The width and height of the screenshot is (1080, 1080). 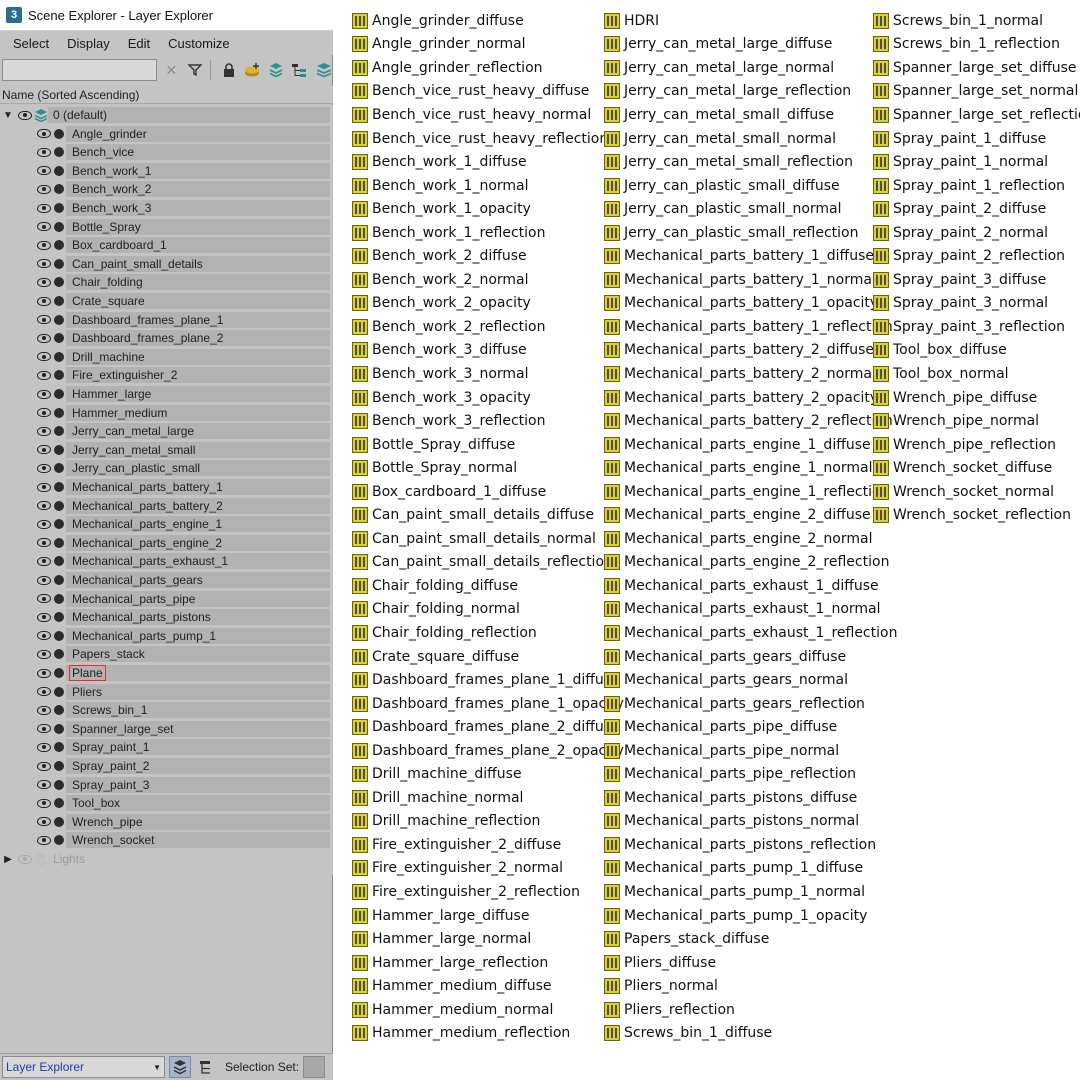 What do you see at coordinates (976, 115) in the screenshot?
I see `texture-file-item: Spanner_large_set_reflection` at bounding box center [976, 115].